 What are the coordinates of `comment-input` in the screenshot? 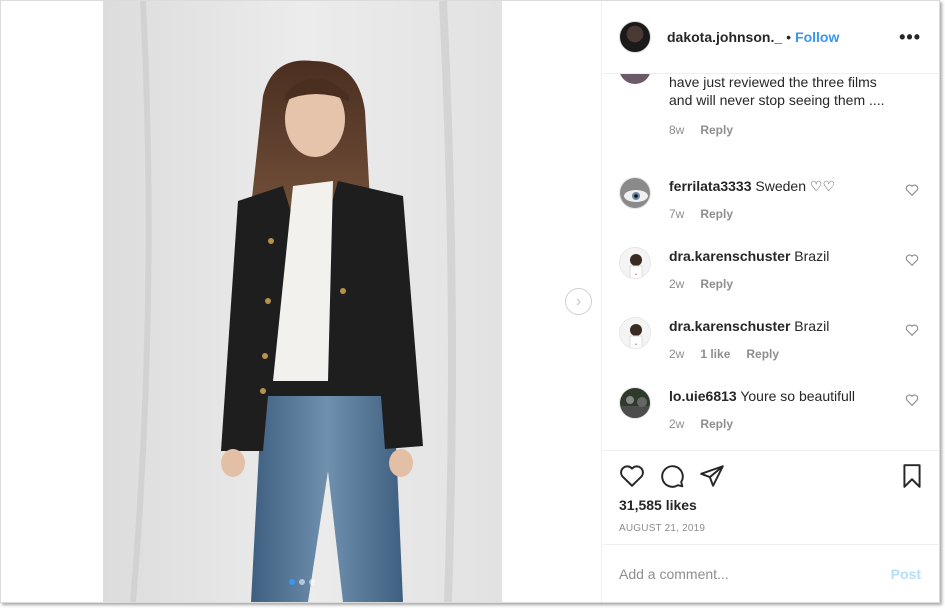 It's located at (744, 574).